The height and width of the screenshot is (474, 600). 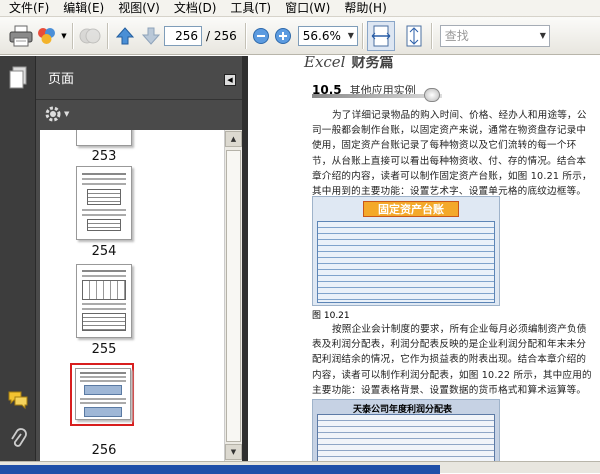 What do you see at coordinates (307, 8) in the screenshot?
I see `menu-window: 窗口(W)` at bounding box center [307, 8].